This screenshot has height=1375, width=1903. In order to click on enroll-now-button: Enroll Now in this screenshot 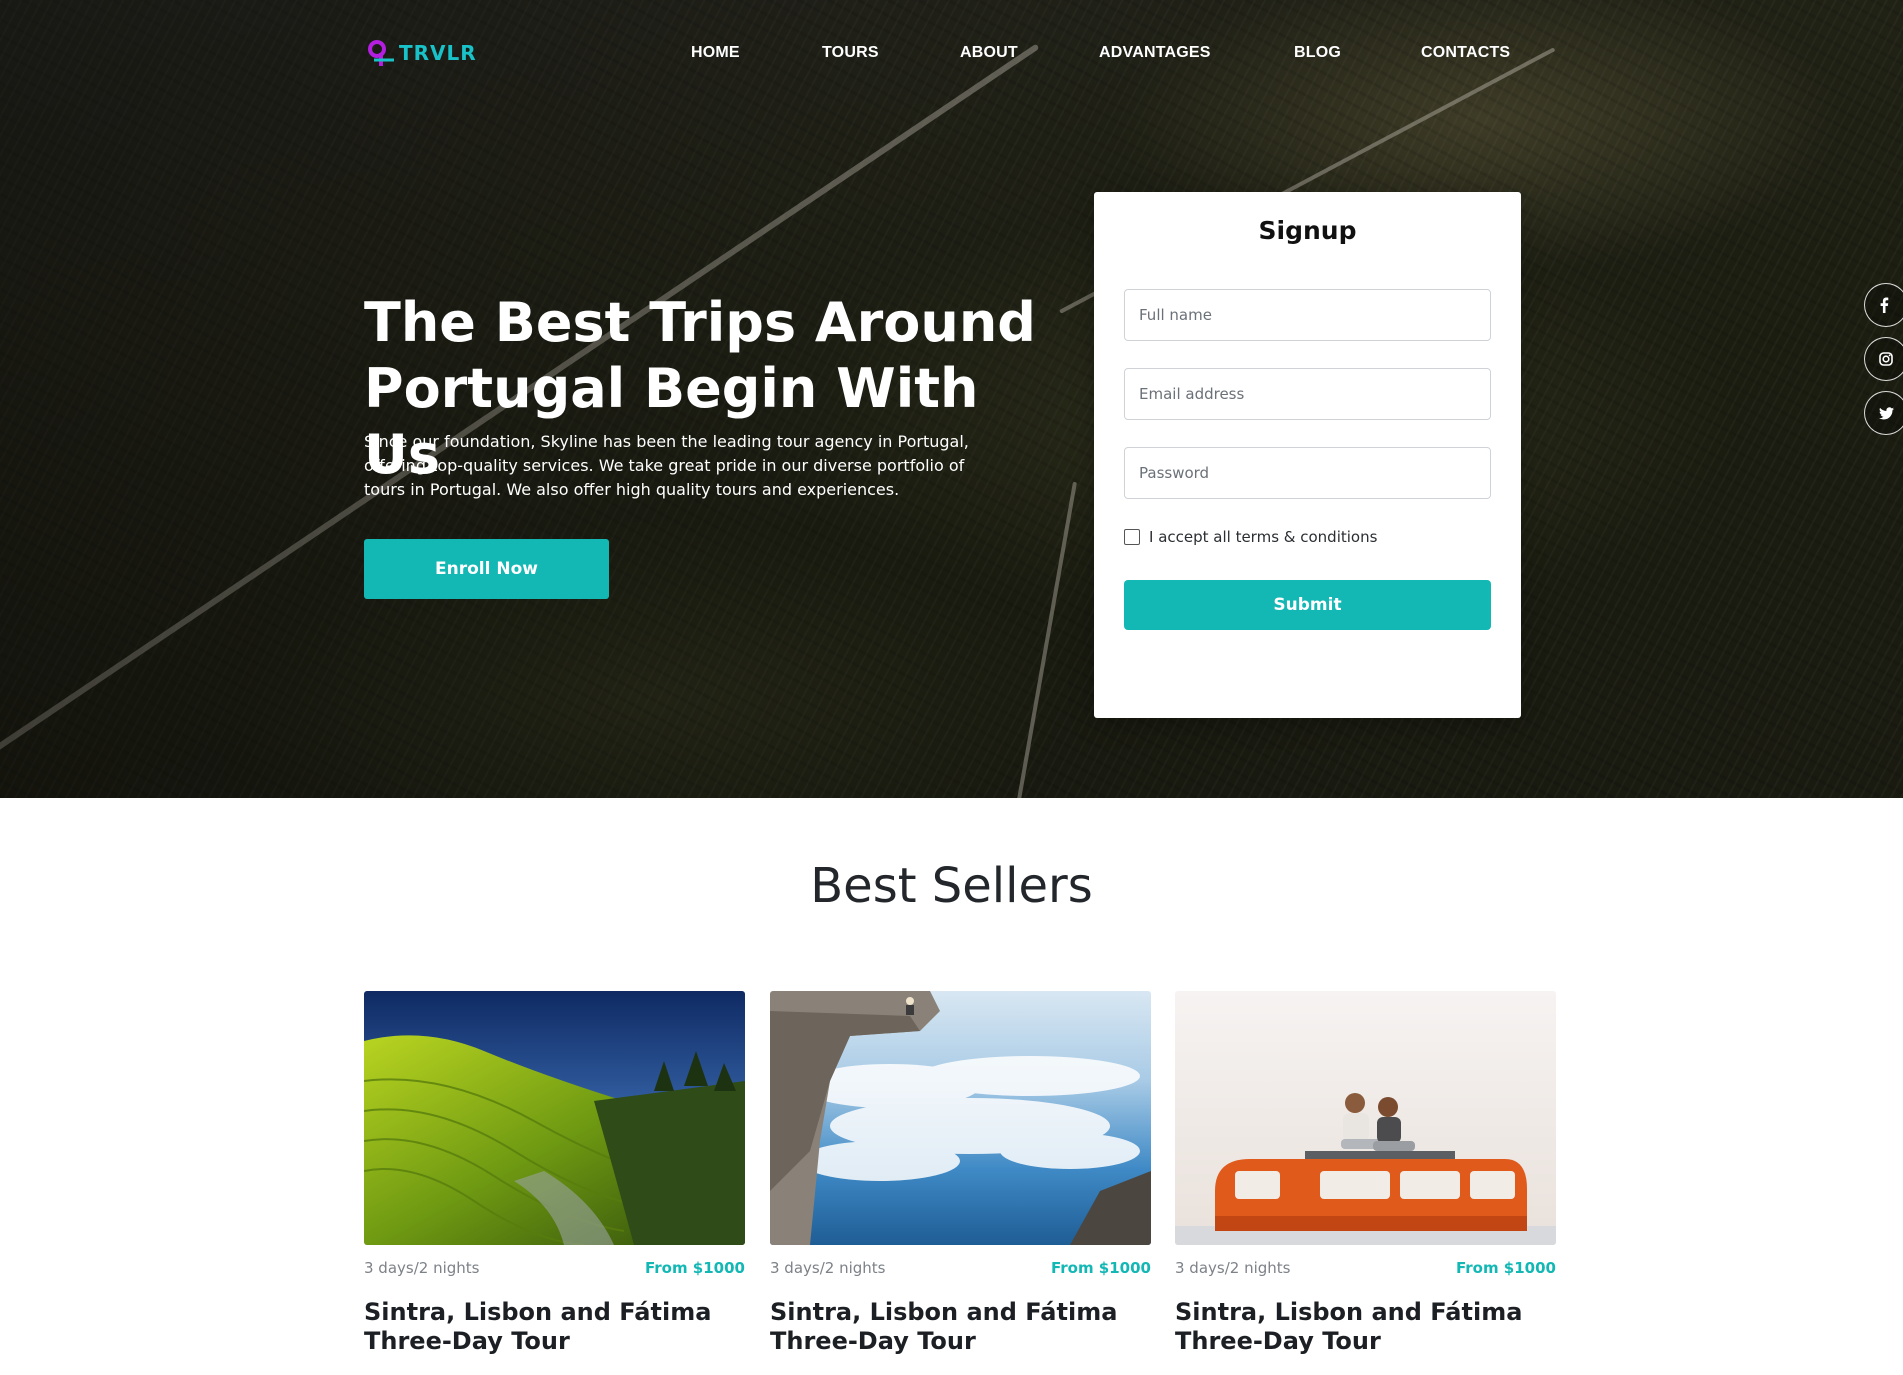, I will do `click(486, 569)`.